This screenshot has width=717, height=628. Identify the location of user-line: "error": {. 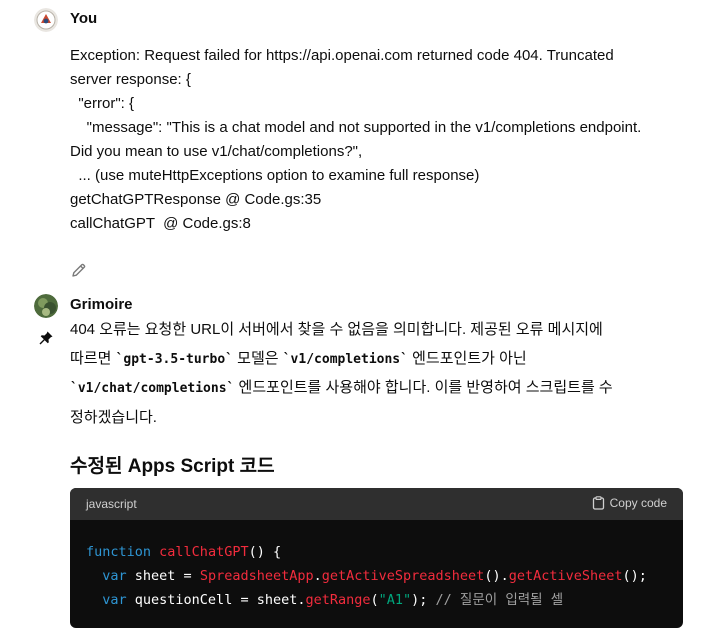
(102, 103).